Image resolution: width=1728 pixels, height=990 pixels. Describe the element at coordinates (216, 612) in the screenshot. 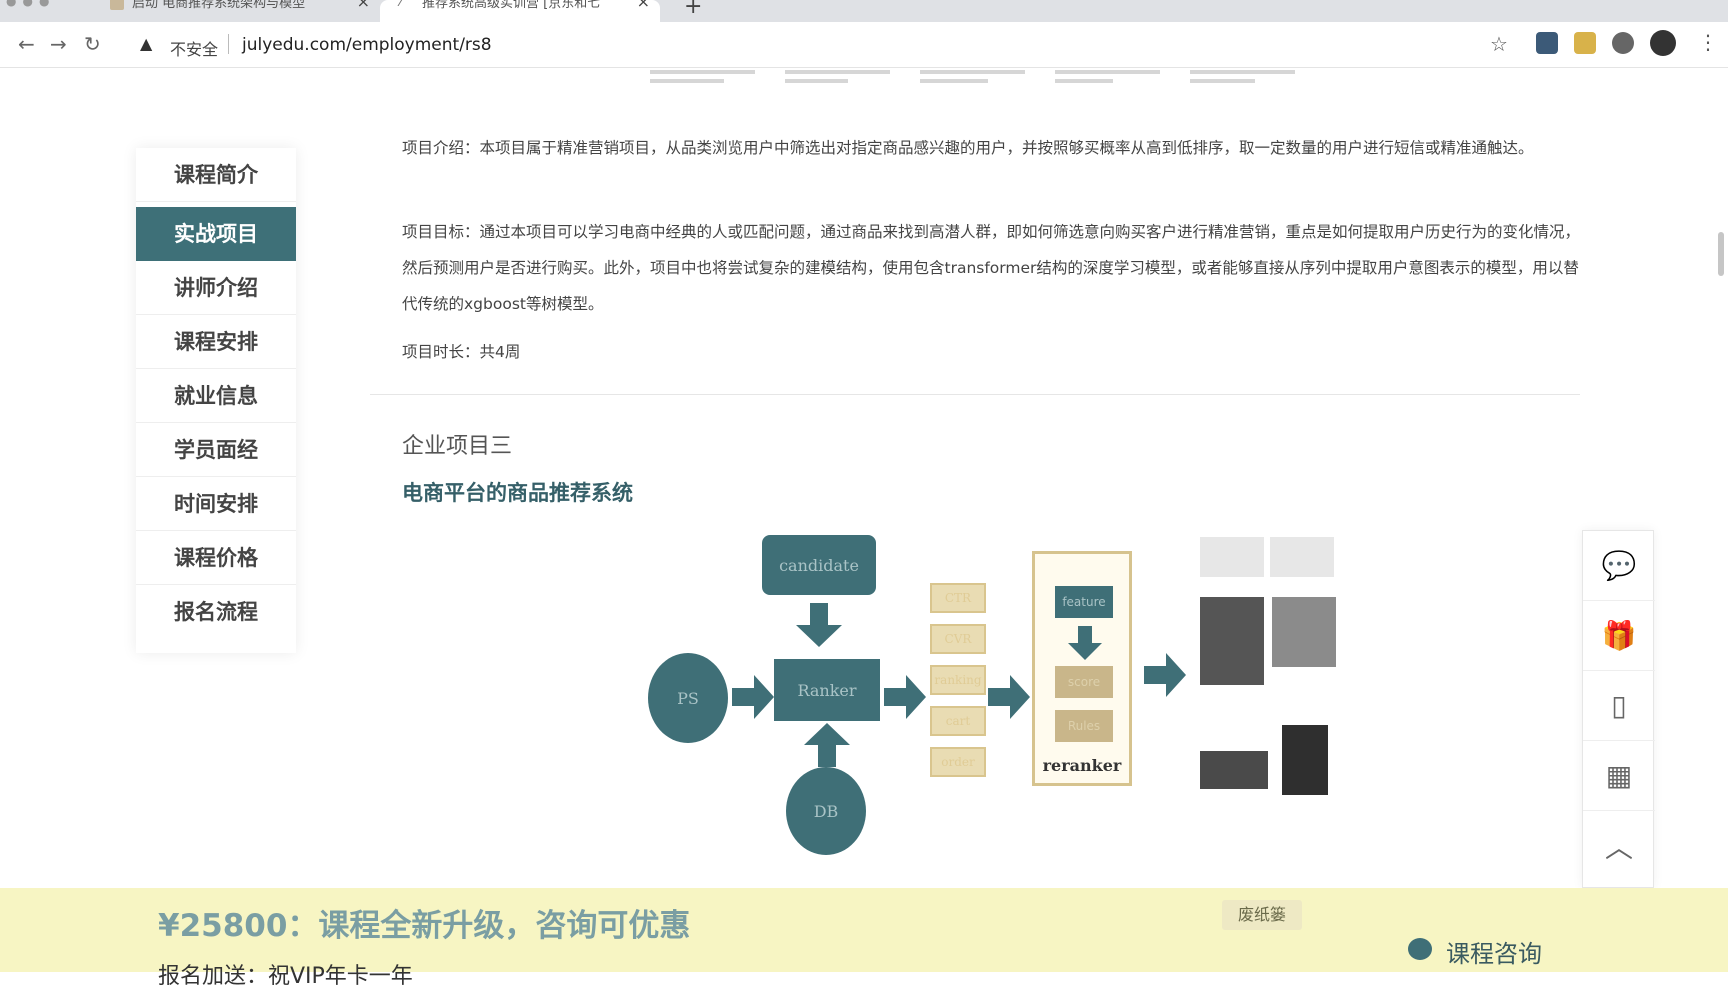

I see `sidebar-item-enroll: 报名流程` at that location.